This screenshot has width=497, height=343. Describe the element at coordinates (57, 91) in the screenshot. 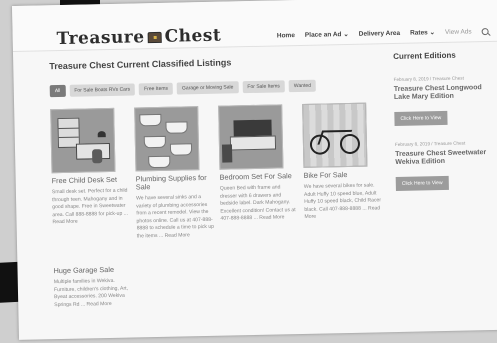

I see `filter-all: All` at that location.